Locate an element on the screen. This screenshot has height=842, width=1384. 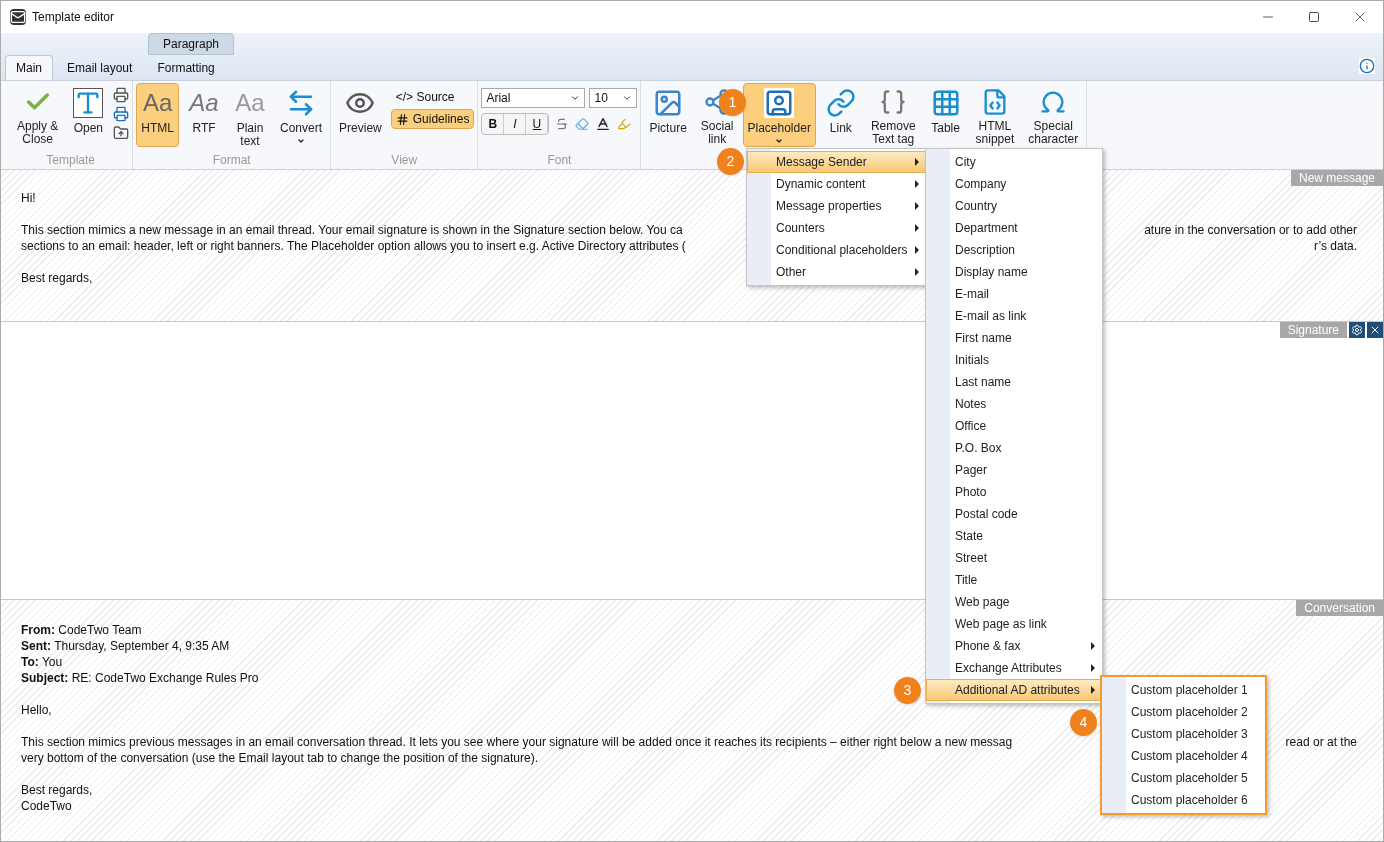
menu-item: Initials is located at coordinates (1014, 360).